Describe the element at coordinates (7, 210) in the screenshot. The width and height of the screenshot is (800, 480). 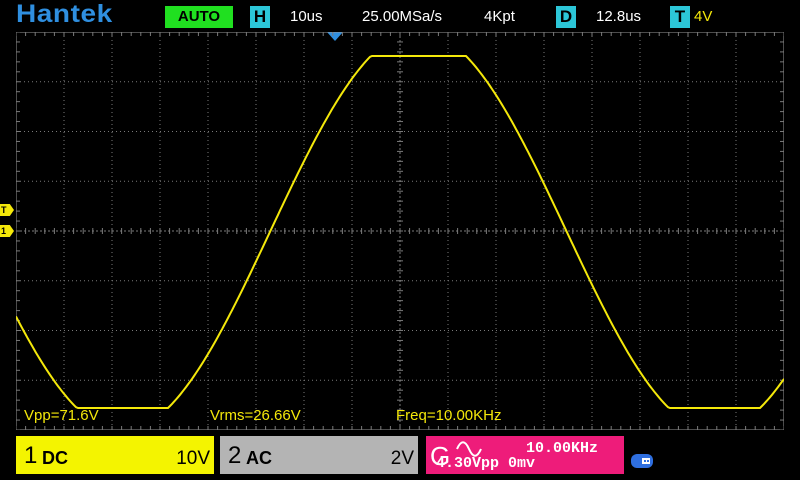
I see `trigger-level-marker: T` at that location.